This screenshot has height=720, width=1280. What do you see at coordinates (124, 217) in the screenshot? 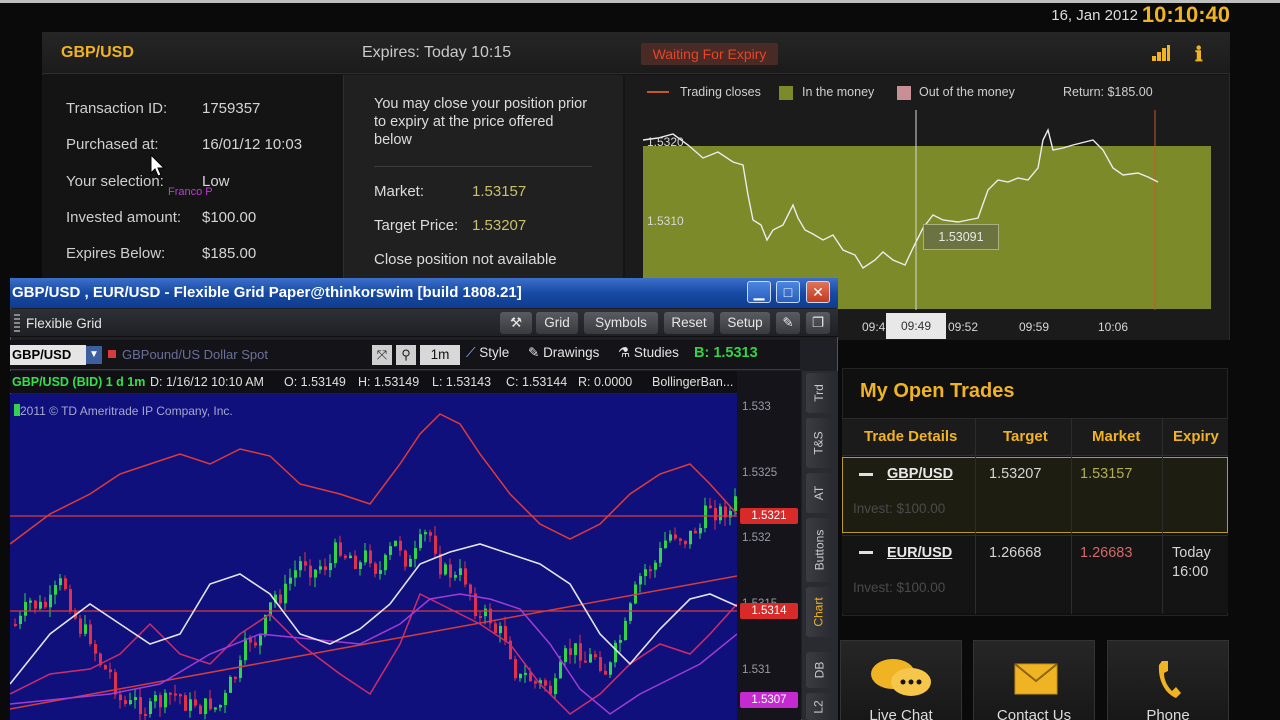
I see `invested-label: Invested amount:` at bounding box center [124, 217].